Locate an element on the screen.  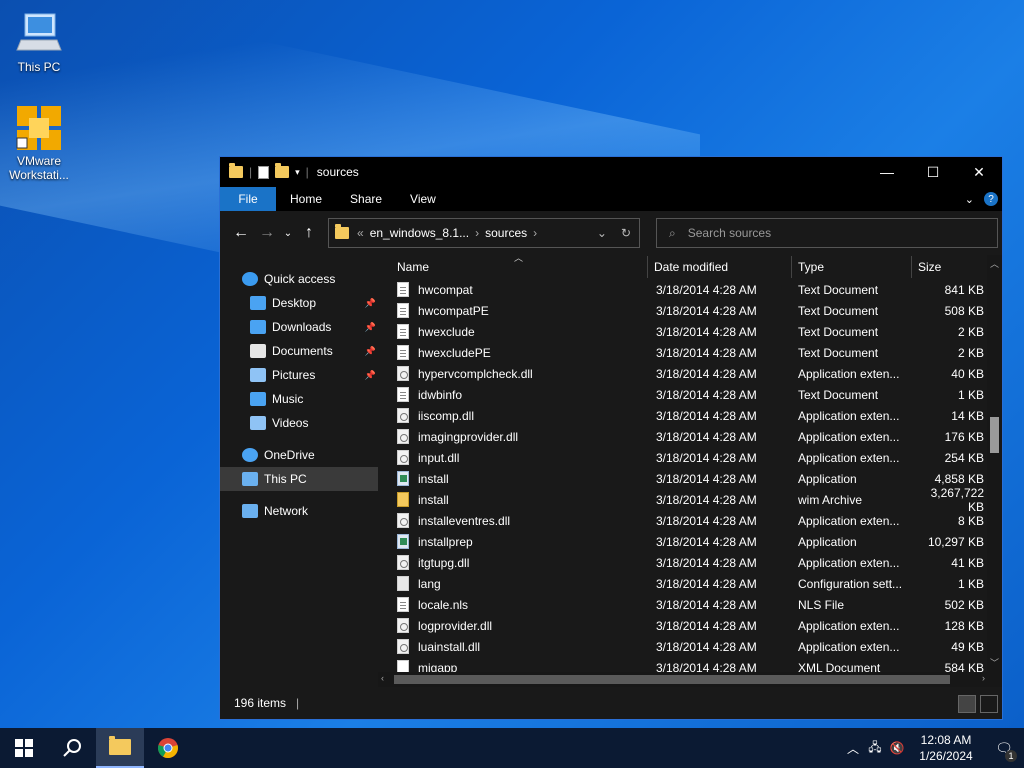
nav-item: Pictures 📌 is located at coordinates (299, 375).